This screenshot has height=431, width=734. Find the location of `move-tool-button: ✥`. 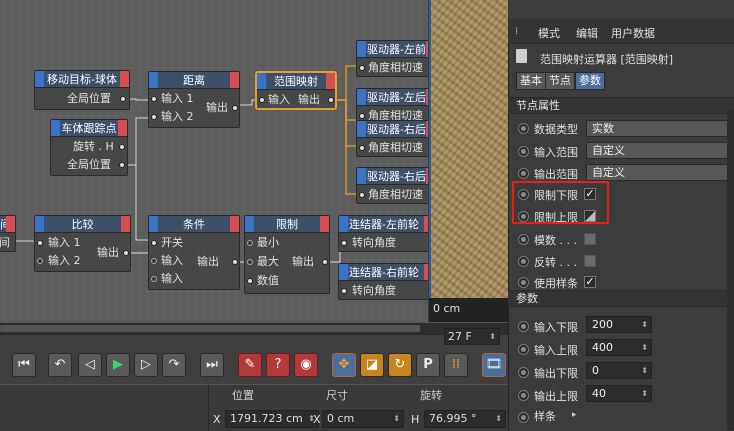

move-tool-button: ✥ is located at coordinates (344, 365).